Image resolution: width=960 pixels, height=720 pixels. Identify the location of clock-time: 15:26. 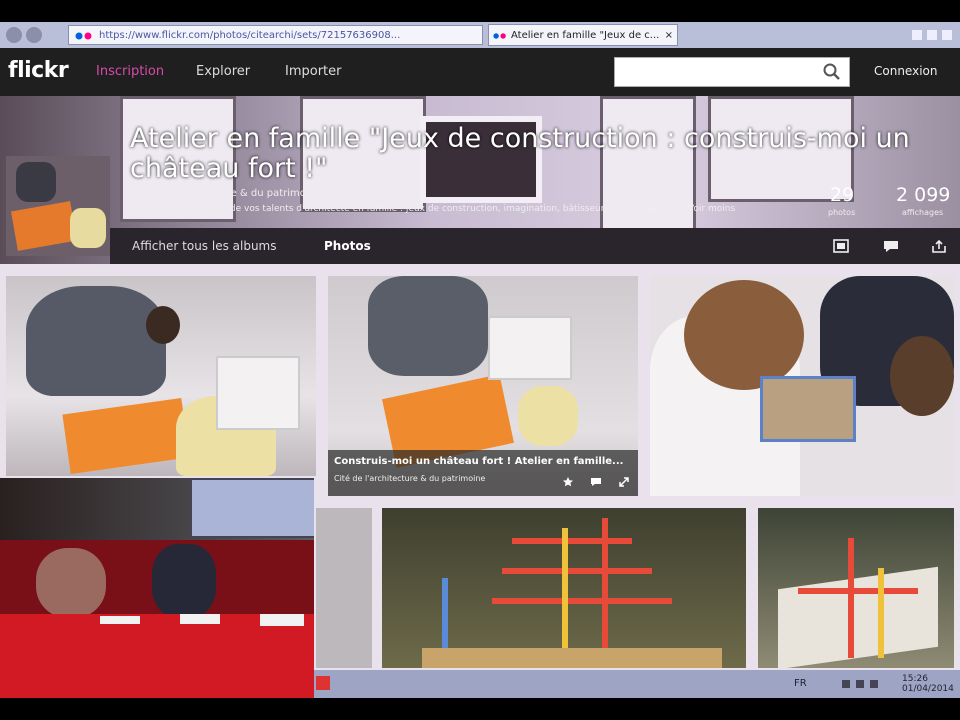
(915, 679).